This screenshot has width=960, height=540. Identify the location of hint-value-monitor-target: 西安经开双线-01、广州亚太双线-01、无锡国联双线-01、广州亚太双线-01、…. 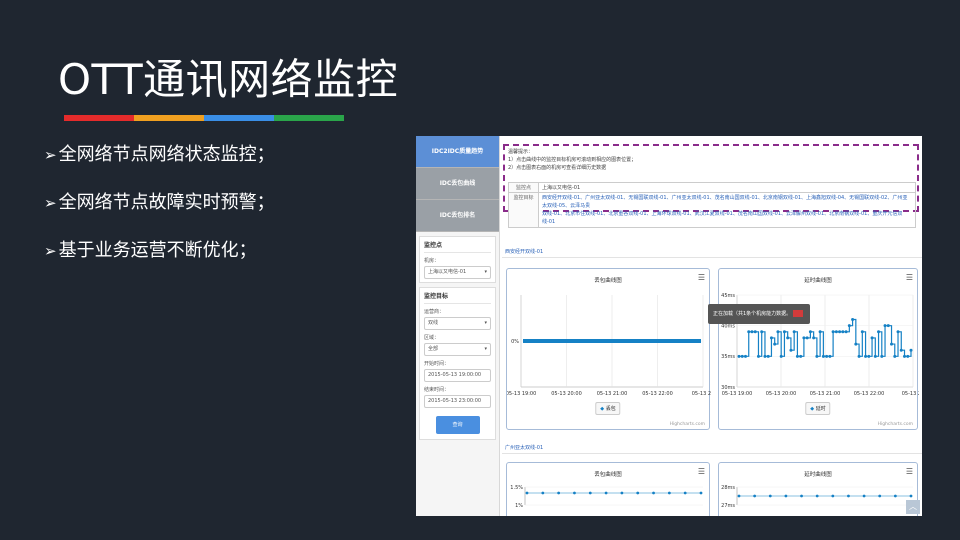
(727, 210).